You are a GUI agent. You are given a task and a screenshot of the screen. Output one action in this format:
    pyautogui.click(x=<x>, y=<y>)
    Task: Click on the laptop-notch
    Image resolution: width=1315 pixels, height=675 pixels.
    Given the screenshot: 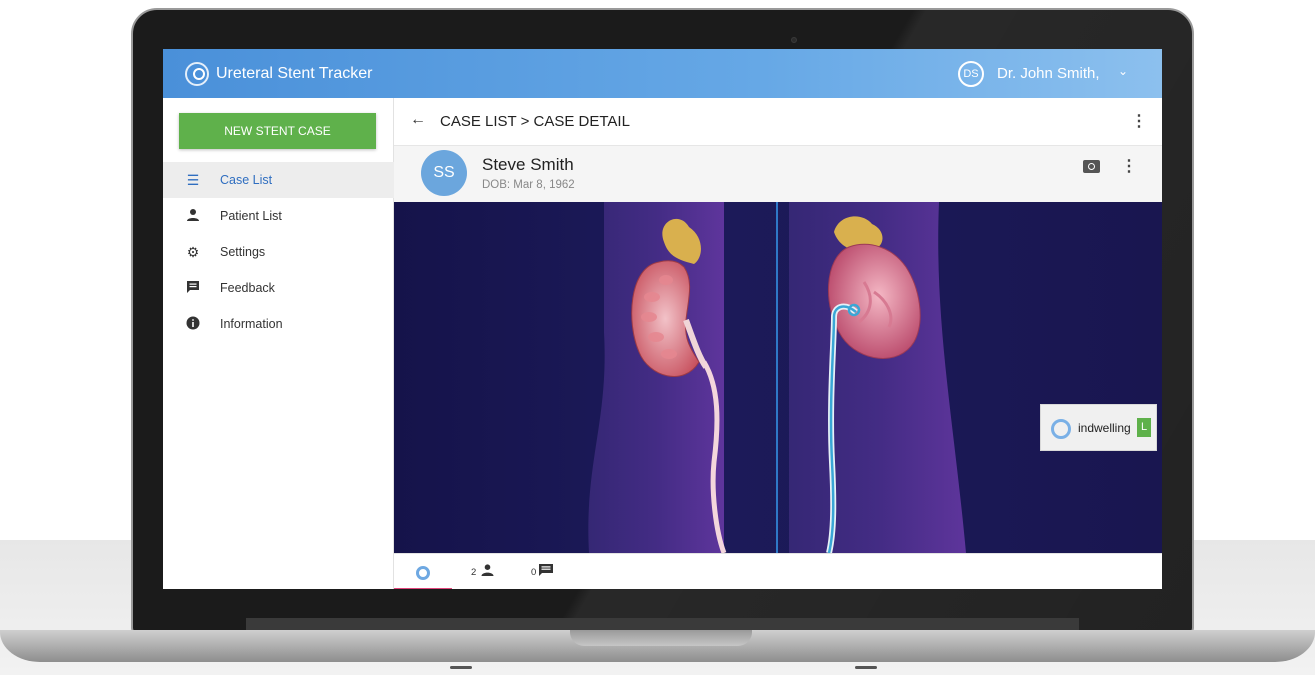 What is the action you would take?
    pyautogui.click(x=661, y=638)
    